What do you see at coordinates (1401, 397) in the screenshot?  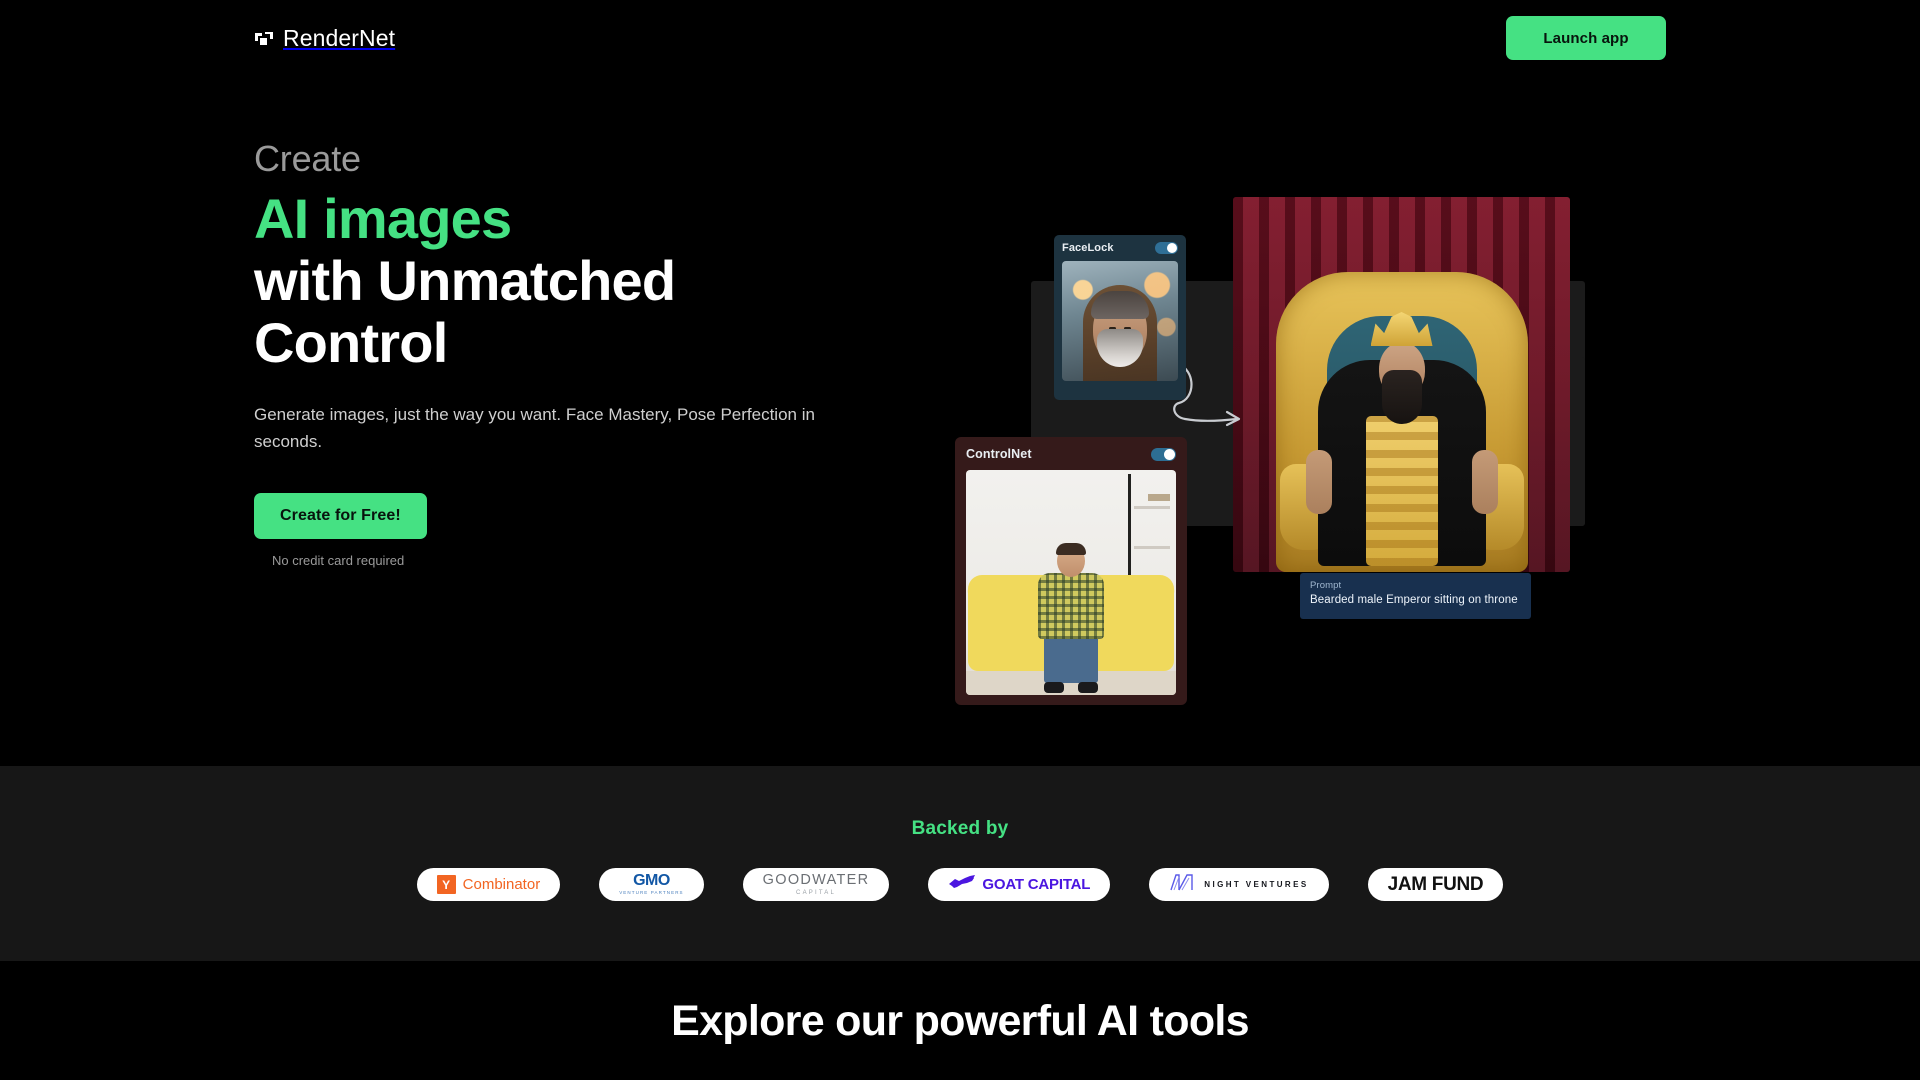 I see `emperor-beard` at bounding box center [1401, 397].